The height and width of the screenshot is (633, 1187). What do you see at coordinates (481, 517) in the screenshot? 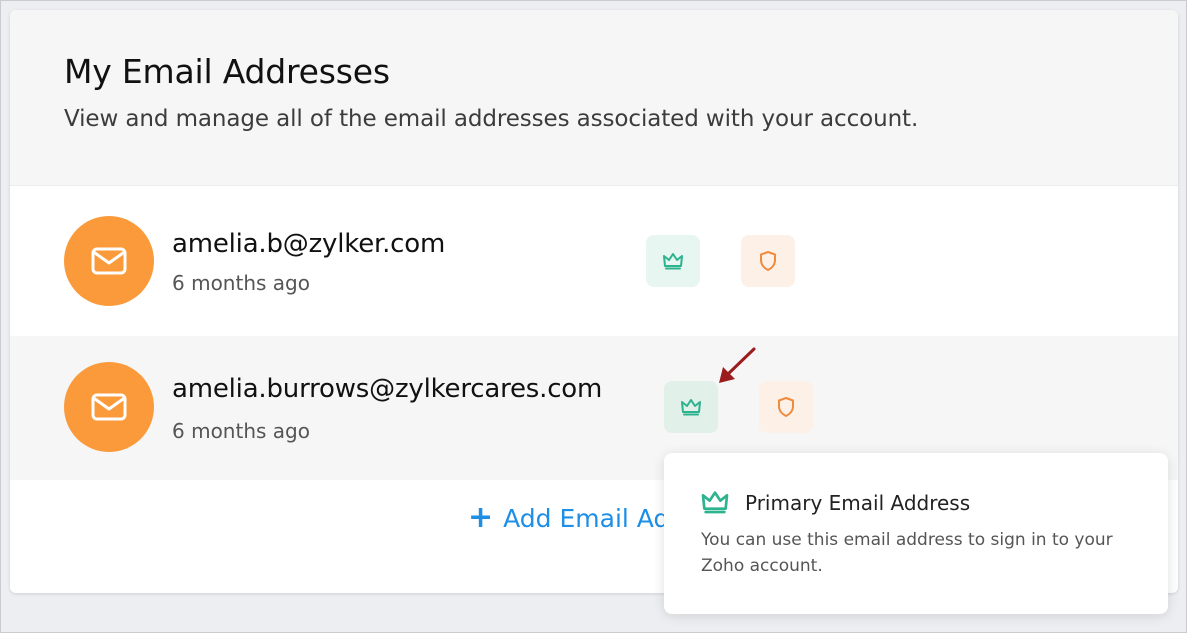
I see `plus-icon: +` at bounding box center [481, 517].